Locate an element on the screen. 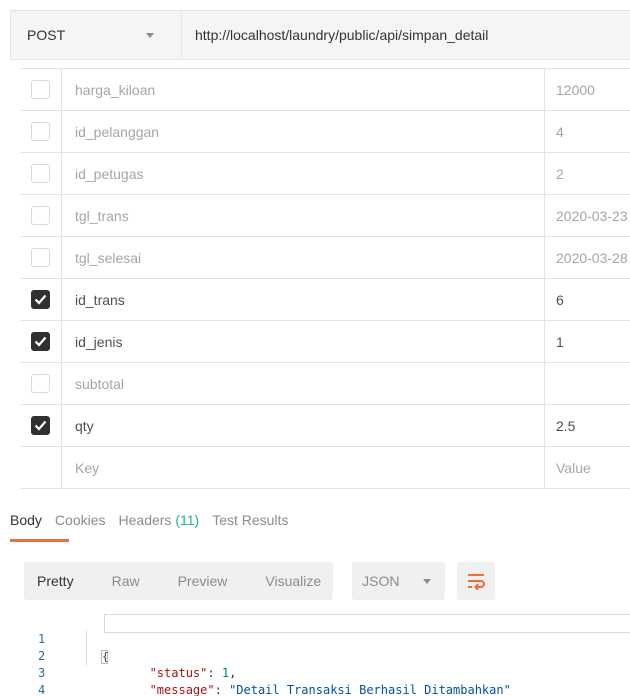 Image resolution: width=630 pixels, height=696 pixels. param-row-id-trans: id_trans 6 is located at coordinates (325, 300).